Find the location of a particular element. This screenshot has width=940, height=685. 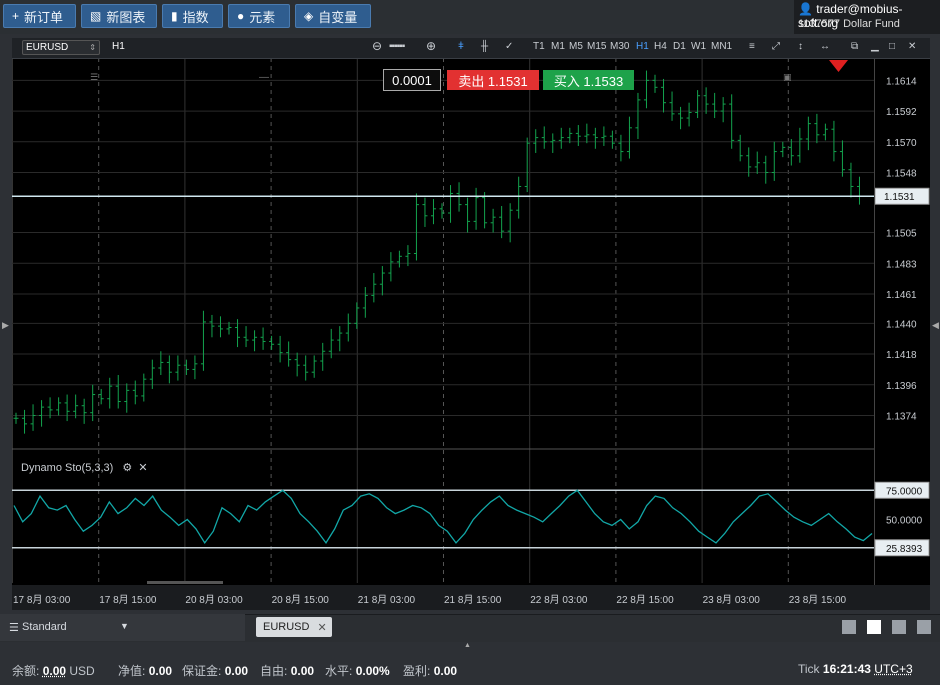

minimize-icon: ▁ is located at coordinates (875, 46).